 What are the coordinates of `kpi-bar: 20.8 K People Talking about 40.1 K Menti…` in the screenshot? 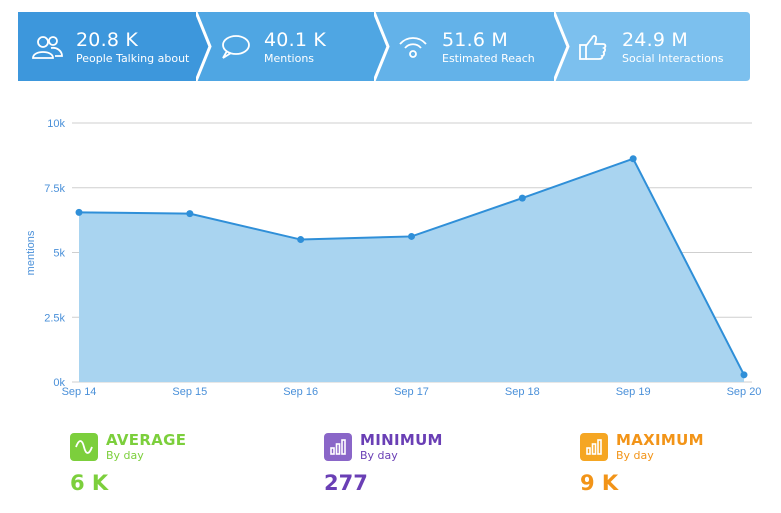 It's located at (384, 46).